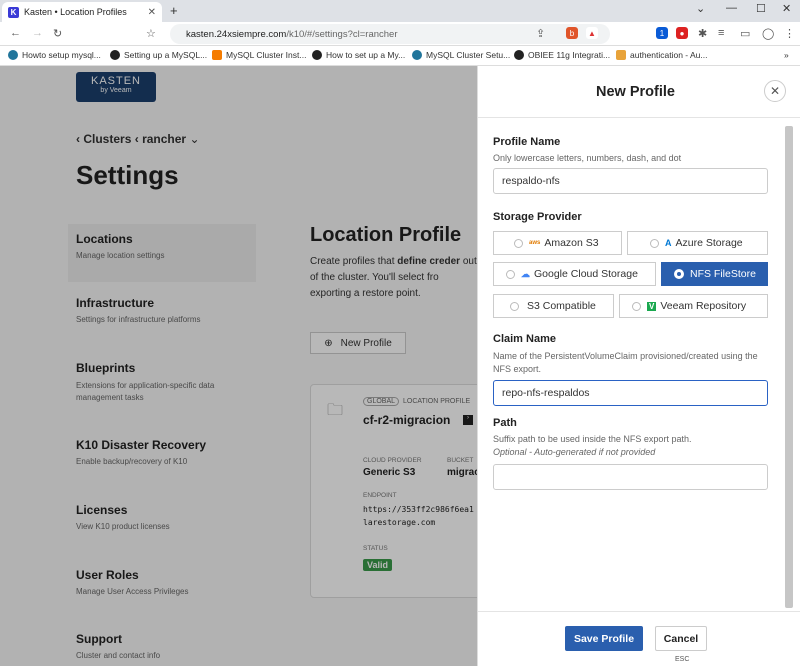 This screenshot has width=800, height=666. I want to click on radio-selected-icon, so click(679, 274).